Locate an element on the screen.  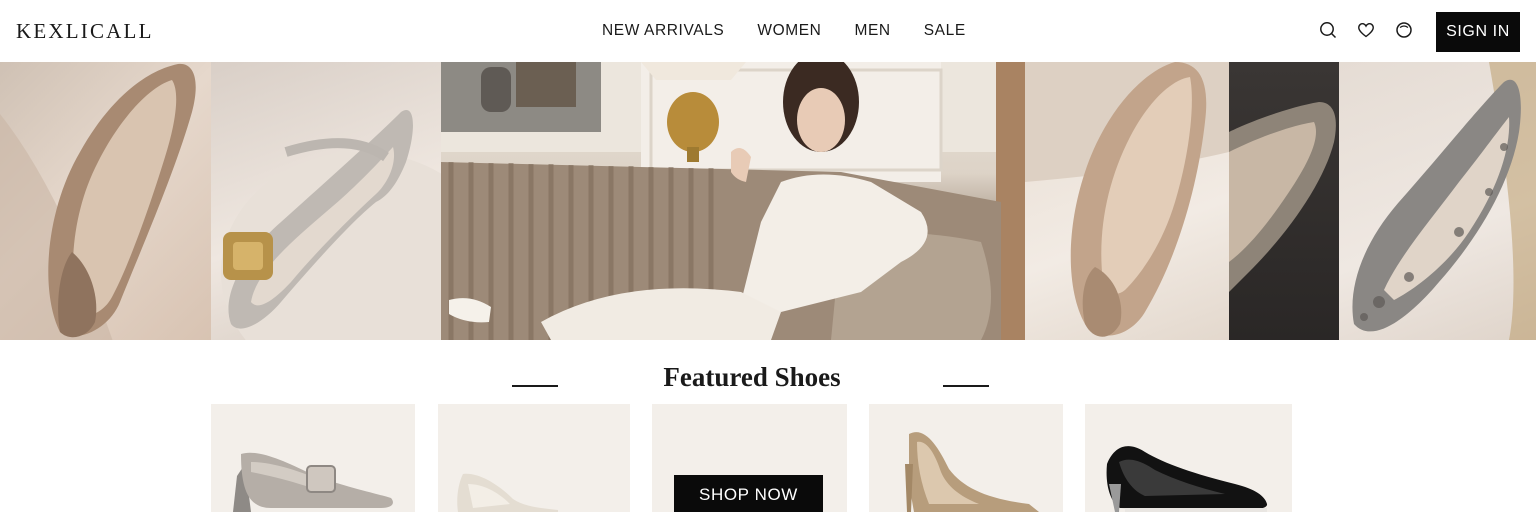
hero-panel-shoe-on-dark is located at coordinates (1284, 201).